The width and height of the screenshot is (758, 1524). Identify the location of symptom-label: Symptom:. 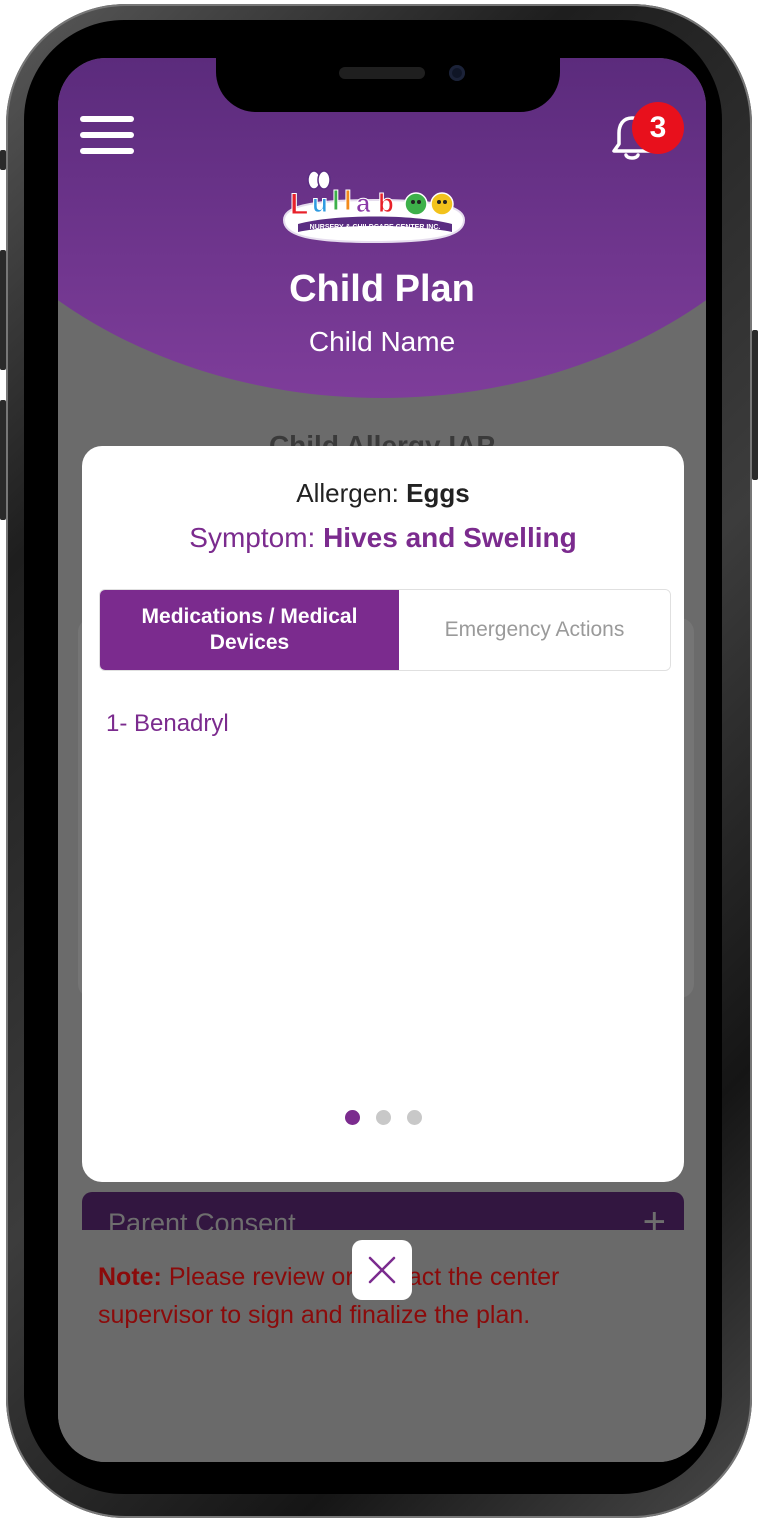
(256, 537).